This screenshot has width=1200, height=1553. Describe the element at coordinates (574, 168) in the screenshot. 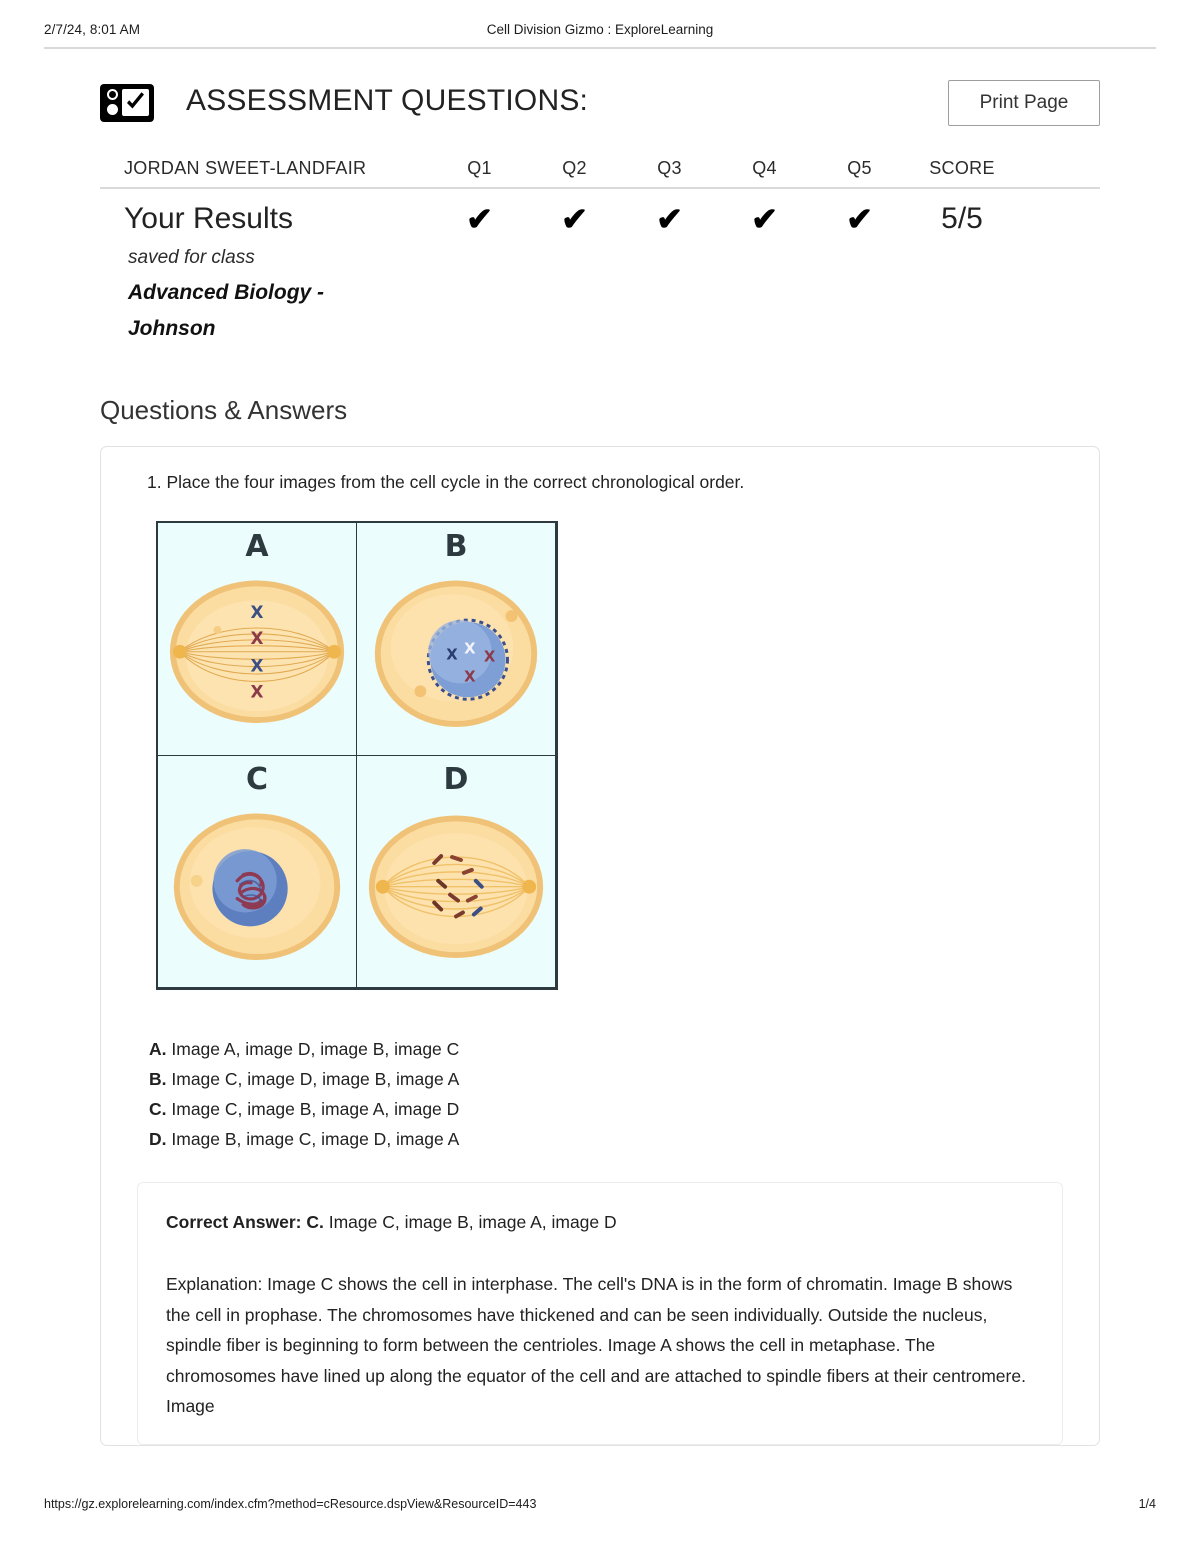

I see `column-header-q2: Q2` at that location.